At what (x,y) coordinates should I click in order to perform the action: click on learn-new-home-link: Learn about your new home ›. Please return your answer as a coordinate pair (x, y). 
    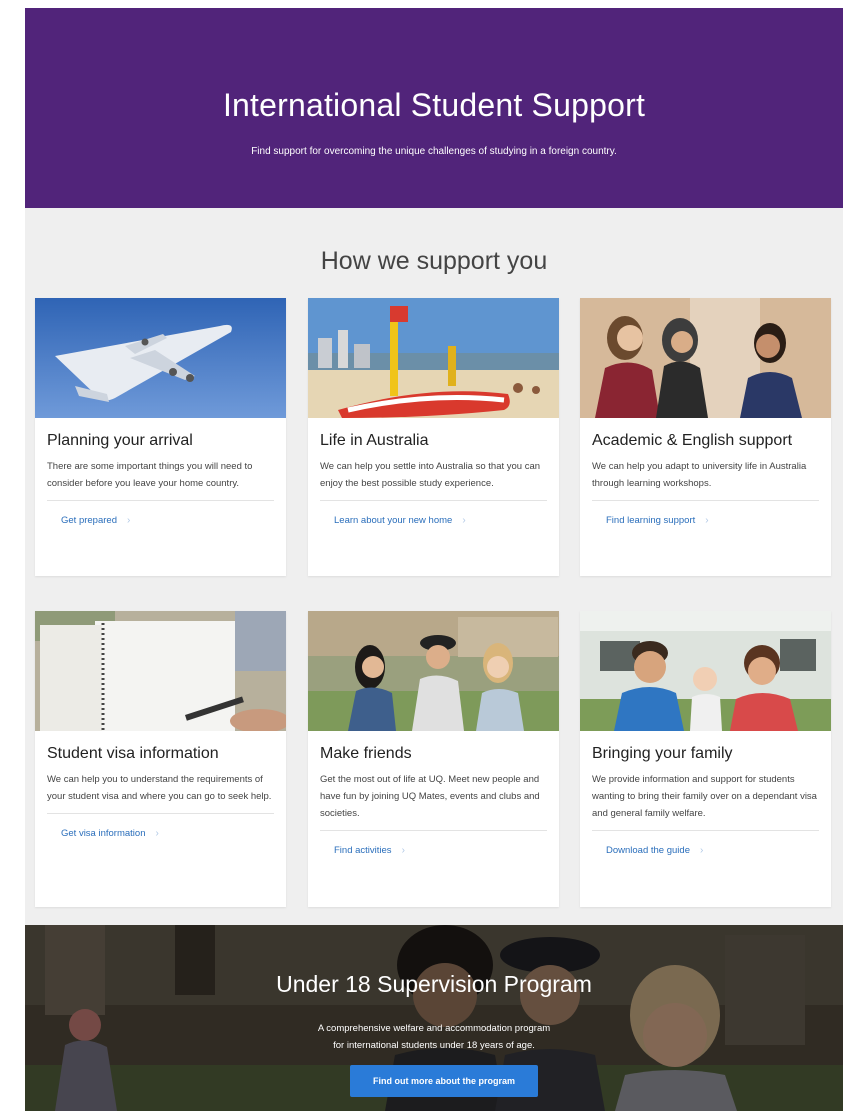
    Looking at the image, I should click on (440, 521).